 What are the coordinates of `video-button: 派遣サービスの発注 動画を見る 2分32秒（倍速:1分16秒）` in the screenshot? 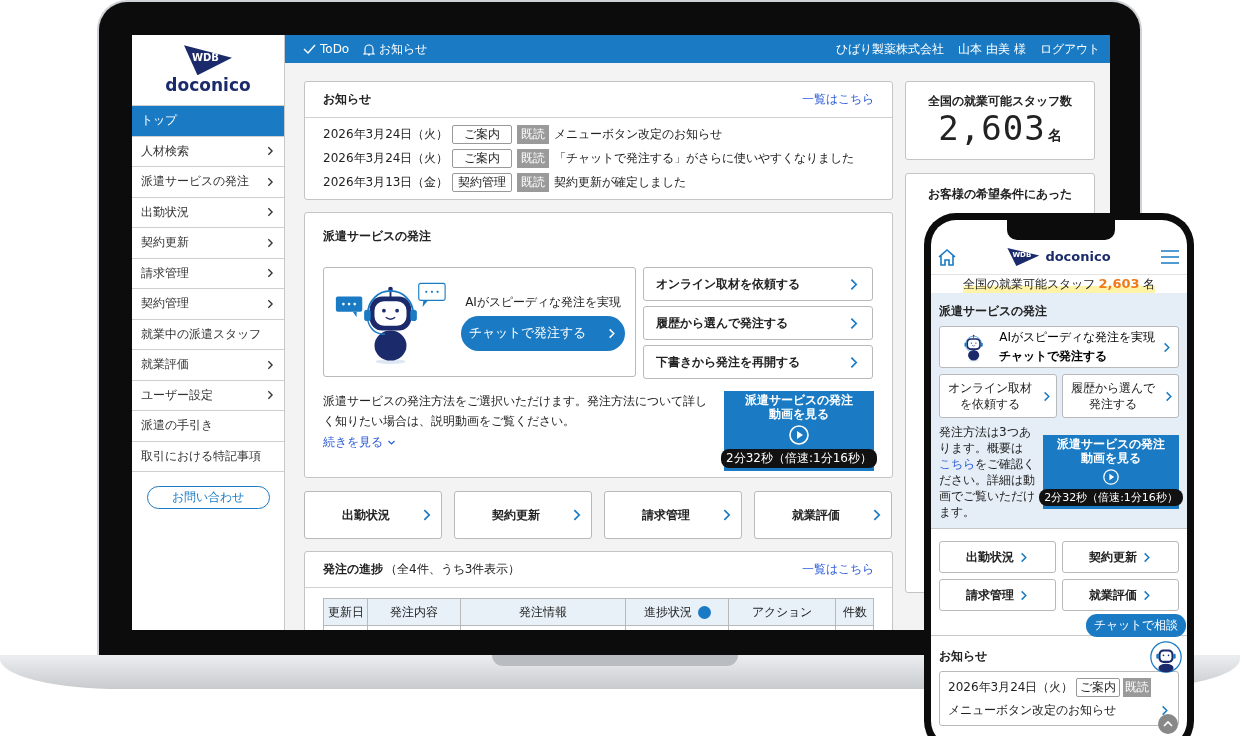 It's located at (799, 431).